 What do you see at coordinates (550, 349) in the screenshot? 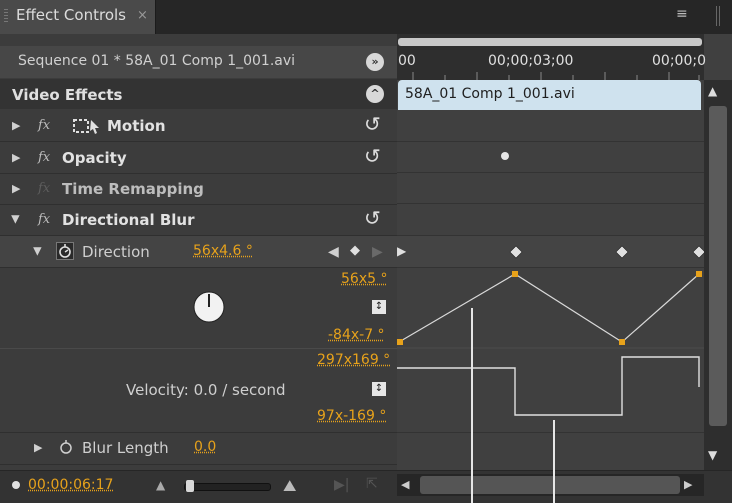
I see `direction-graph` at bounding box center [550, 349].